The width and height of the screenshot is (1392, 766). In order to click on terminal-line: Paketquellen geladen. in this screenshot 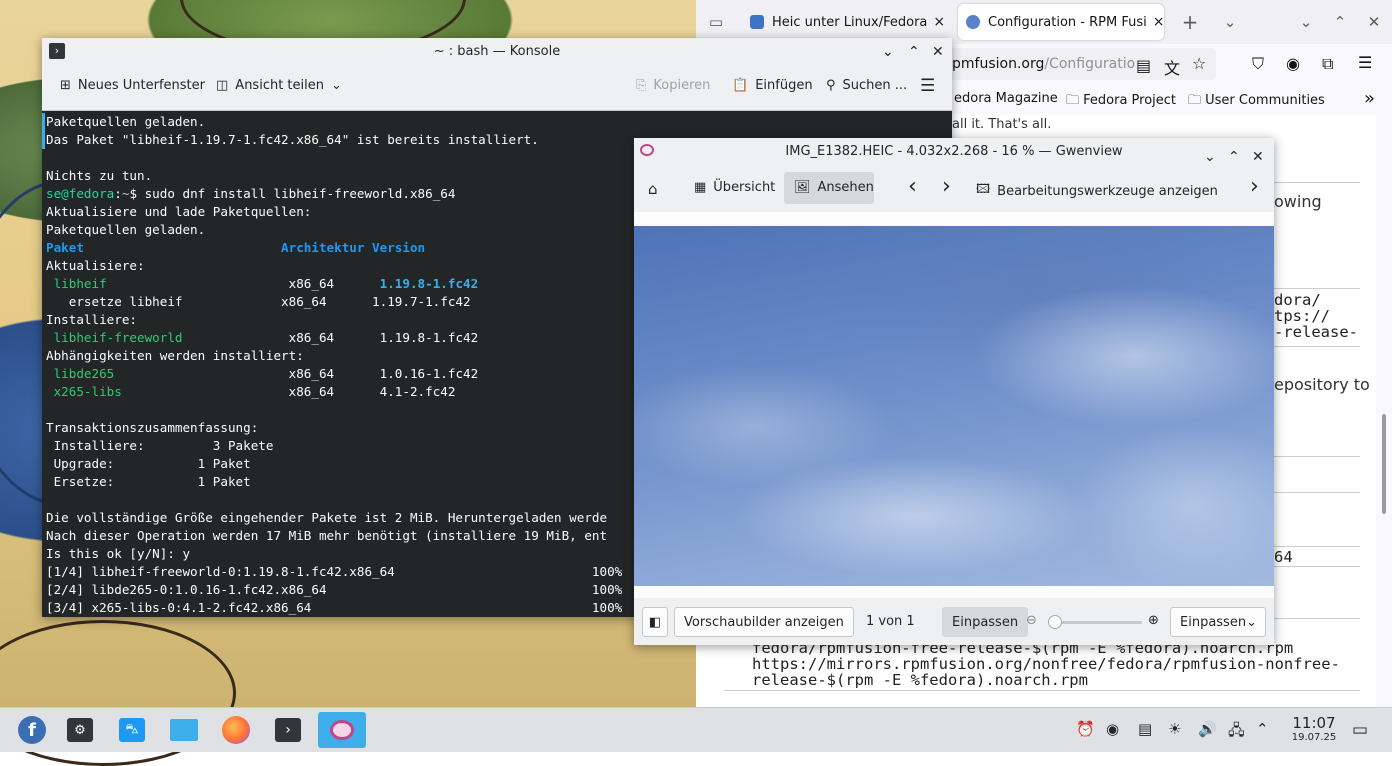, I will do `click(125, 122)`.